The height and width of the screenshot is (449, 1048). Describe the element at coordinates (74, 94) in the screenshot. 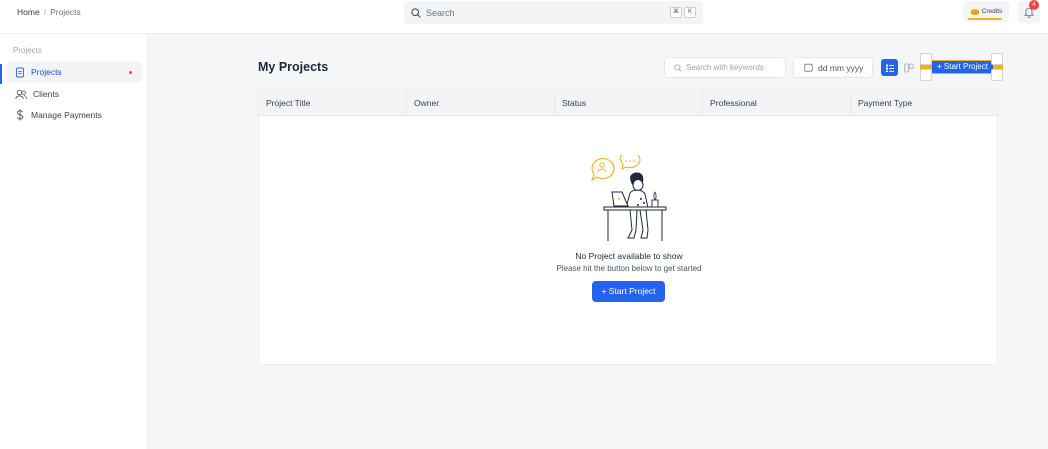

I see `sidebar-item-clients: Clients` at that location.